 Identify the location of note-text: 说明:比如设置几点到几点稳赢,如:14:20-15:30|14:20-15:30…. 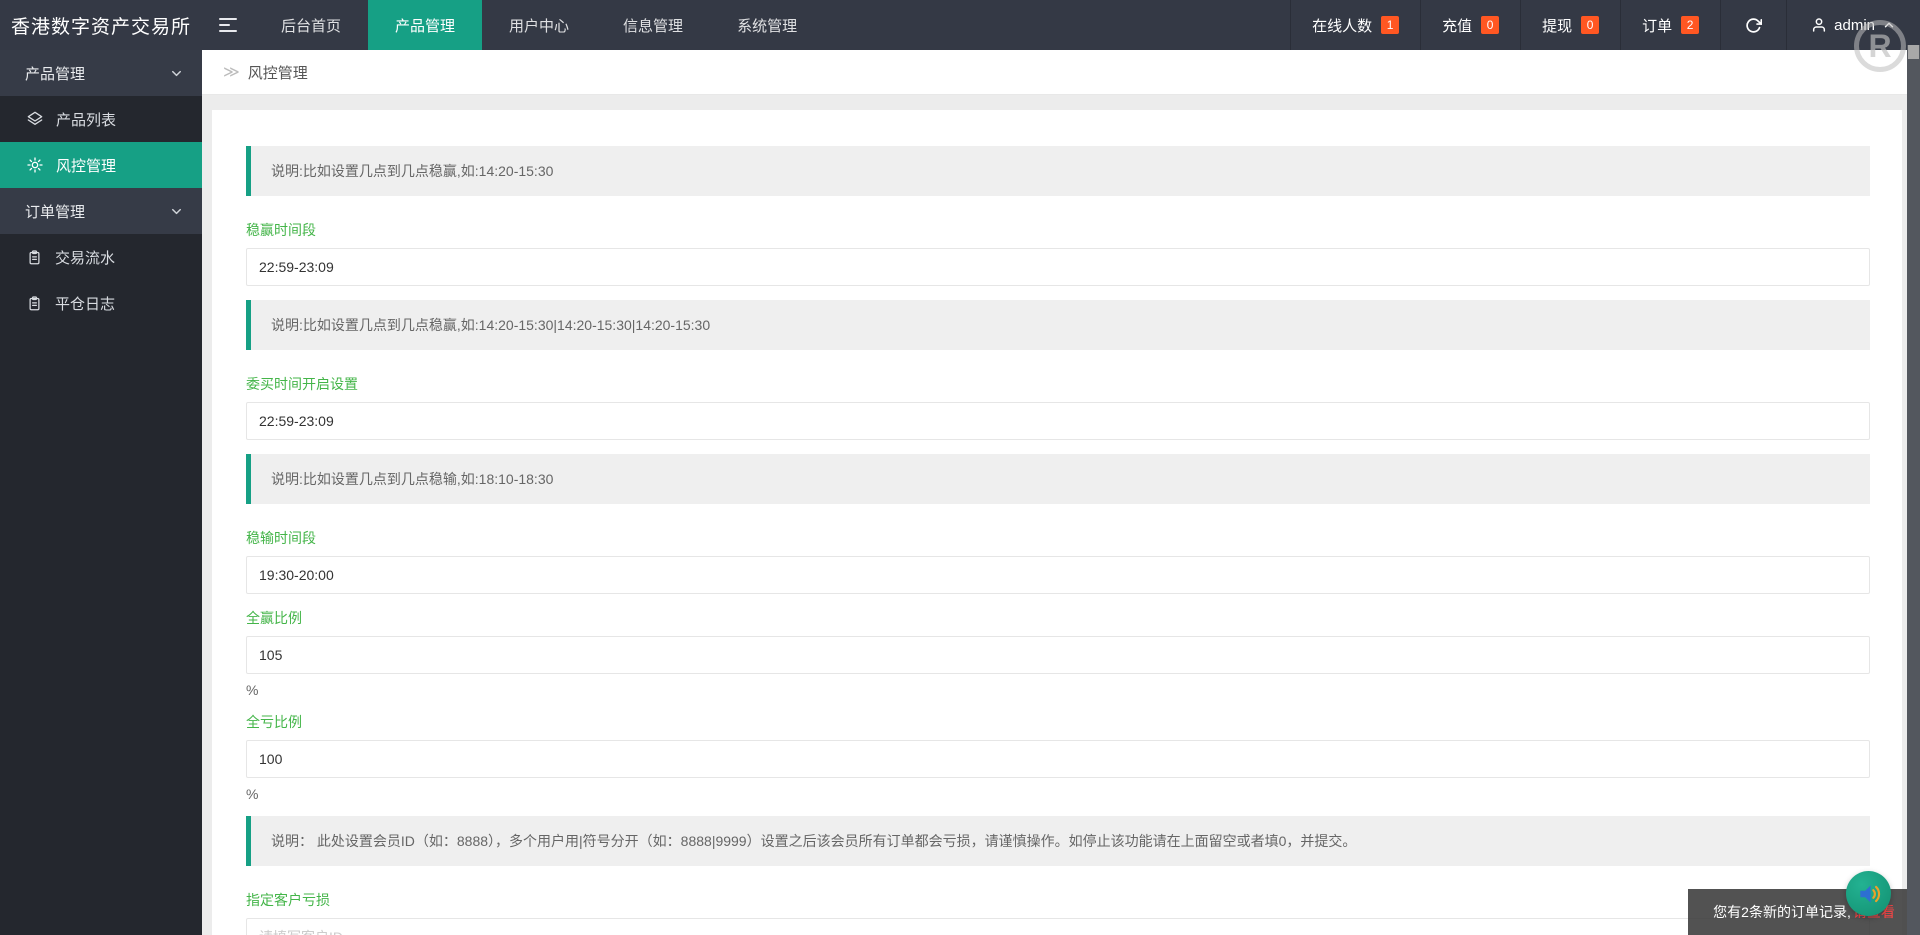
(491, 325).